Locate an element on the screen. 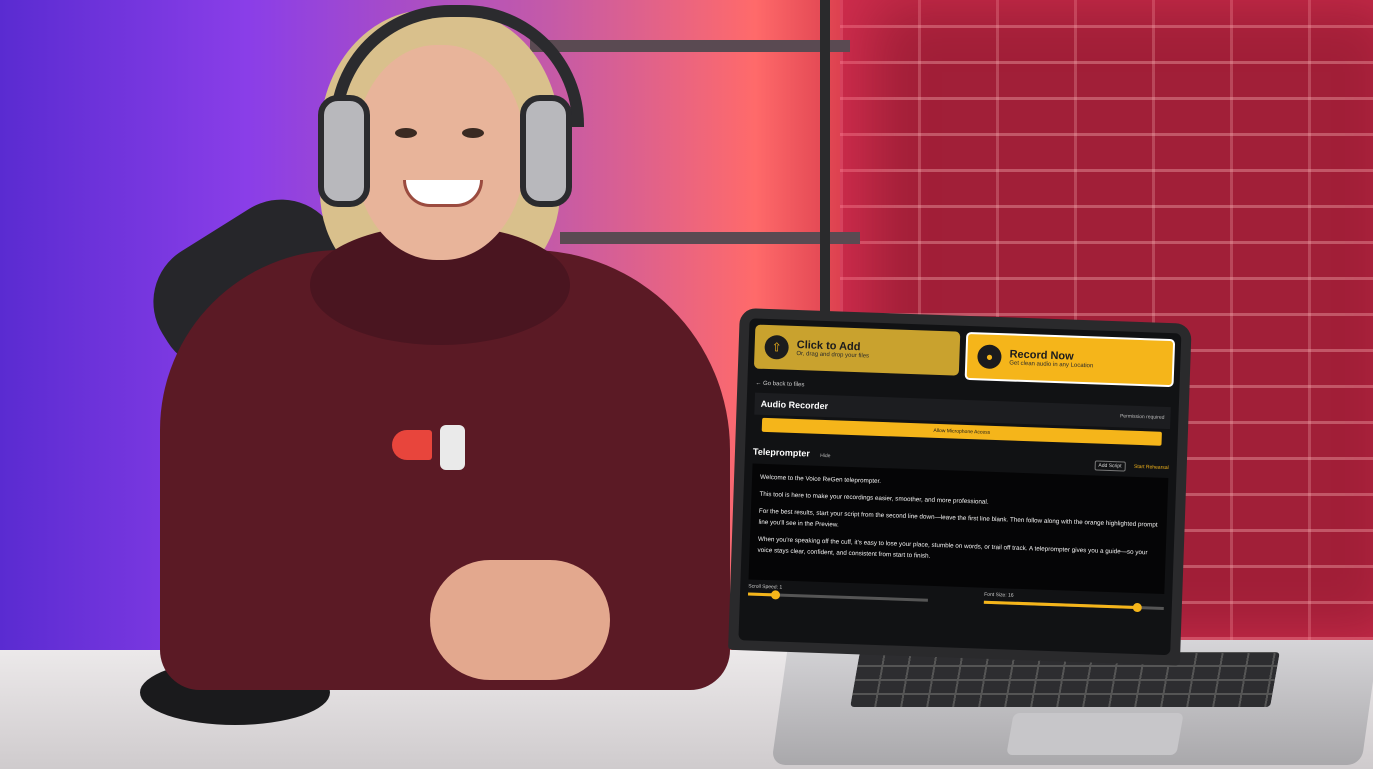  shelf-middle is located at coordinates (710, 238).